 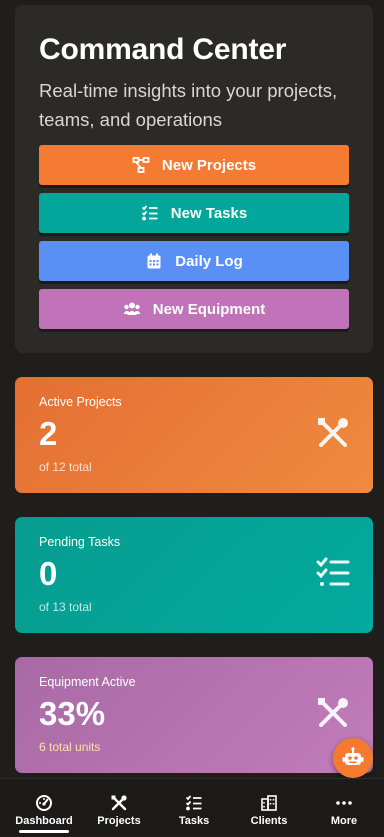 What do you see at coordinates (44, 831) in the screenshot?
I see `active-indicator` at bounding box center [44, 831].